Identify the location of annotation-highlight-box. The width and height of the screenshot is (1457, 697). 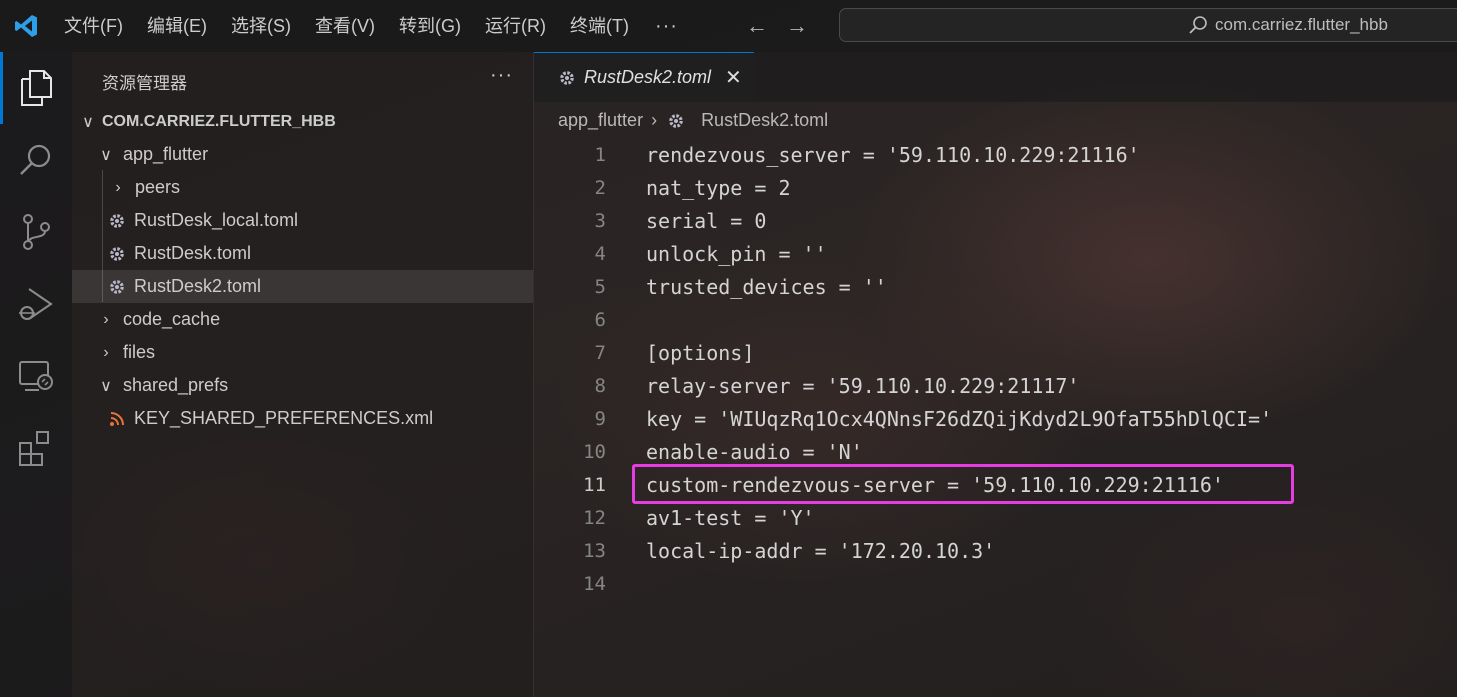
(963, 484).